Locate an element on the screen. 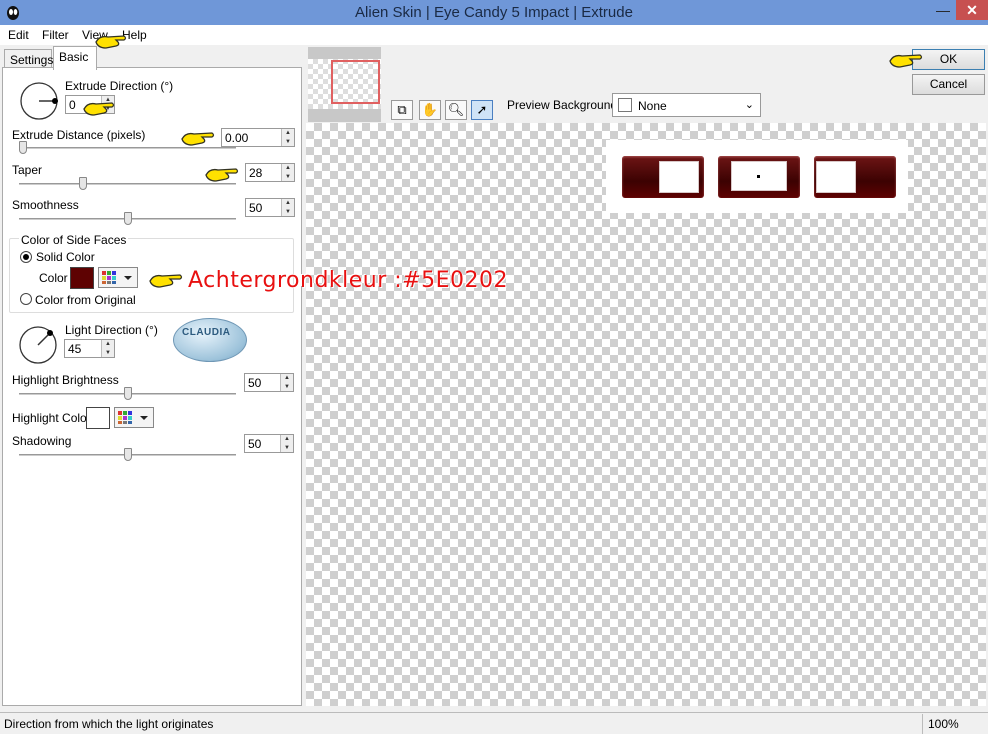 This screenshot has width=988, height=734. taper-stepper: ▲ ▼ is located at coordinates (287, 172).